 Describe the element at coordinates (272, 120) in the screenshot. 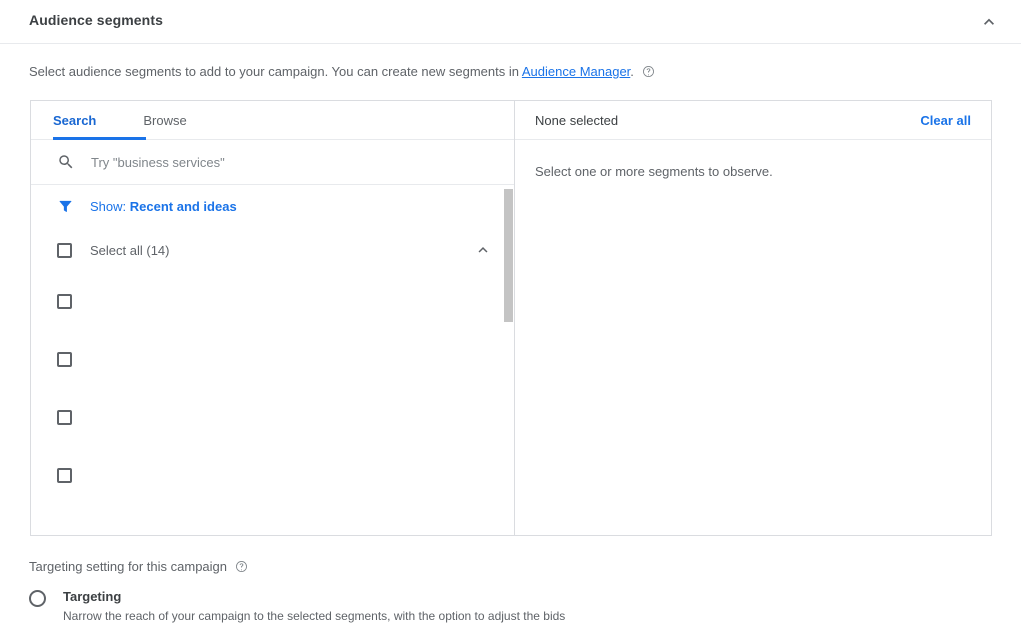

I see `picker-tabs: Search Browse` at that location.